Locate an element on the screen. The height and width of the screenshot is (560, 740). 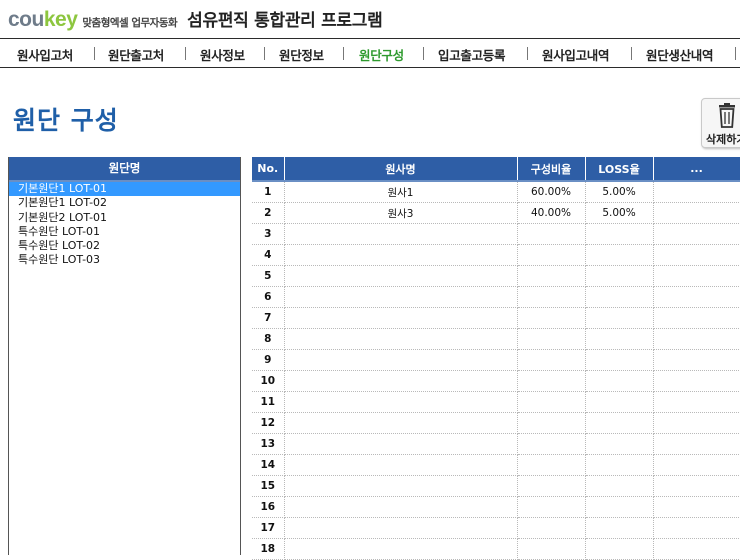
yarn-name-cell: 원사3 is located at coordinates (401, 213).